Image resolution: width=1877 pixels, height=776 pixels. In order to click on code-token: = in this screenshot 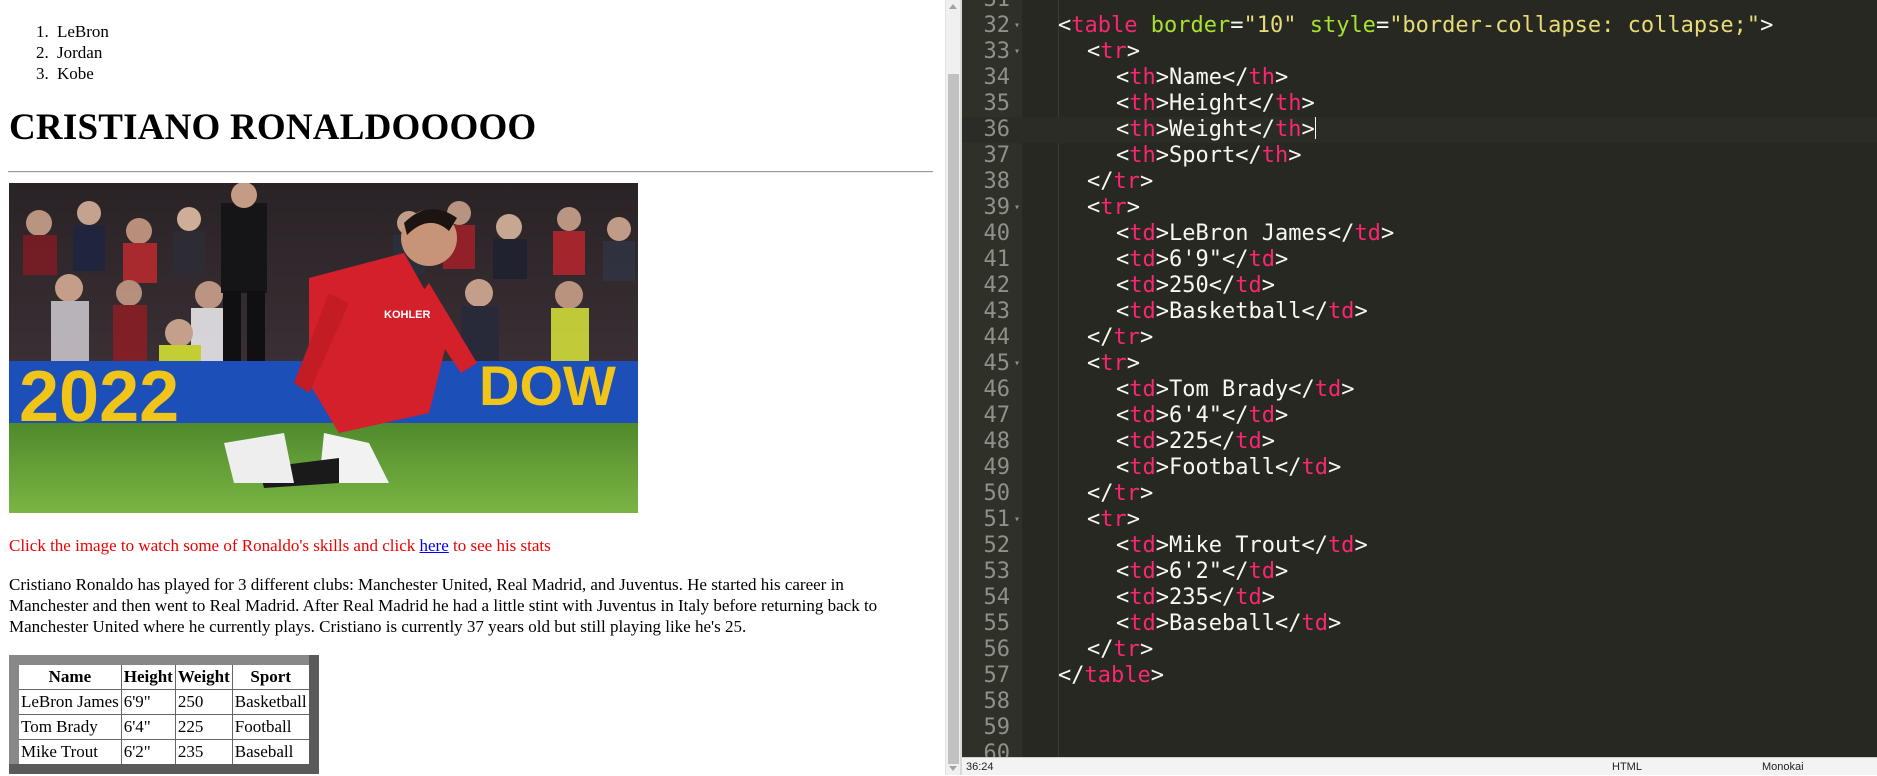, I will do `click(1382, 25)`.